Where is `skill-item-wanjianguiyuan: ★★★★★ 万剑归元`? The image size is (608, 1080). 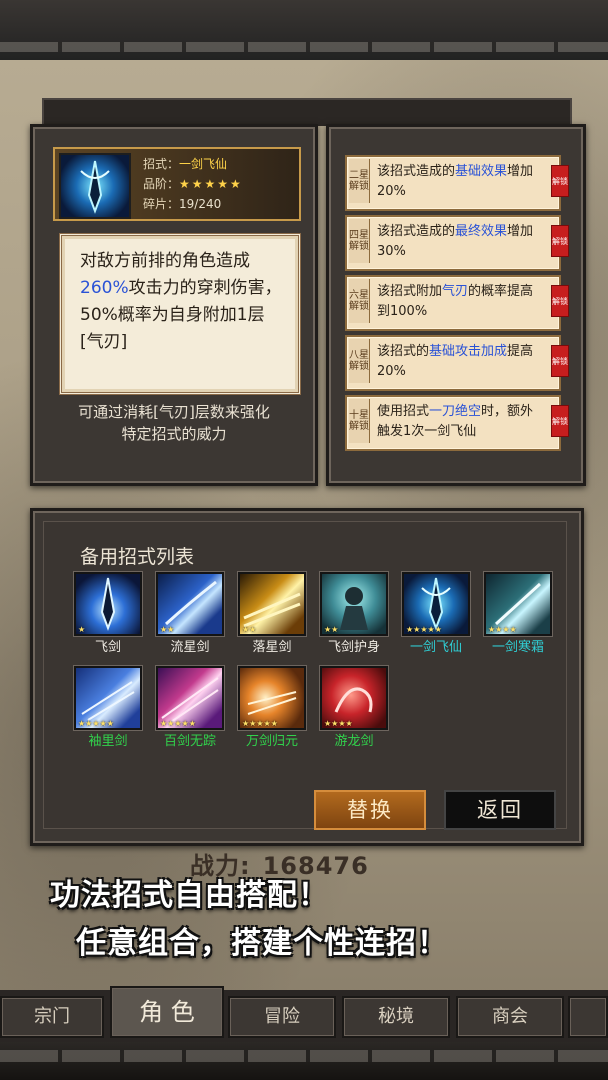
skill-item-wanjianguiyuan: ★★★★★ 万剑归元 is located at coordinates (272, 707).